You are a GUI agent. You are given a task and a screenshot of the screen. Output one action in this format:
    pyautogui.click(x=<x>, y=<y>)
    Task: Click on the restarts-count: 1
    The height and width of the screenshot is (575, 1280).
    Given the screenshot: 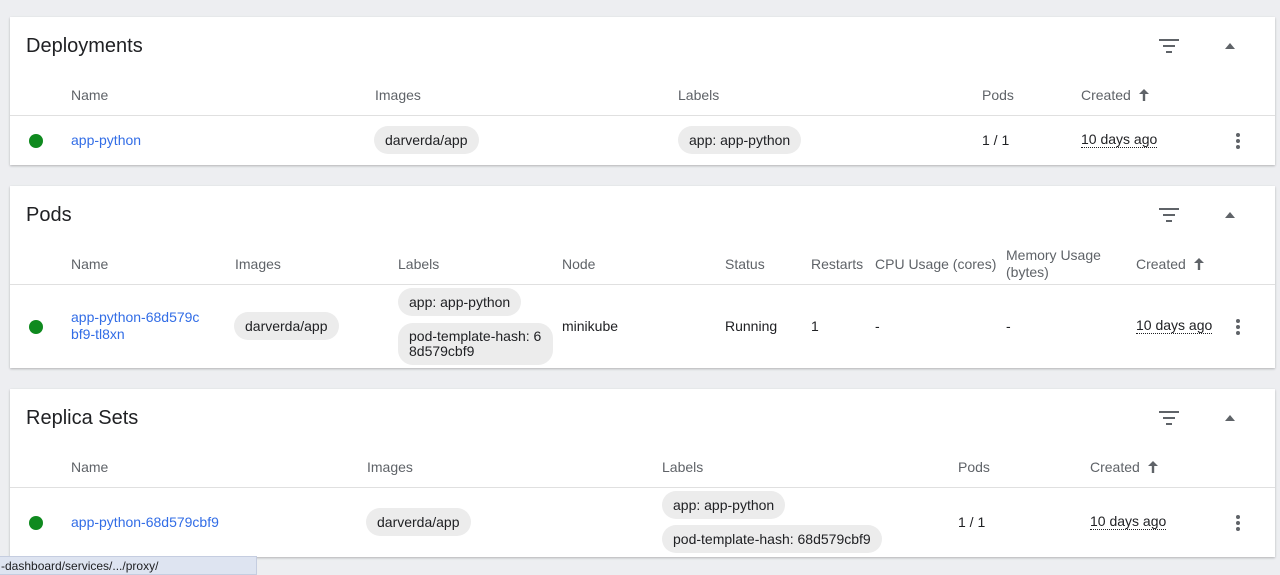 What is the action you would take?
    pyautogui.click(x=815, y=326)
    